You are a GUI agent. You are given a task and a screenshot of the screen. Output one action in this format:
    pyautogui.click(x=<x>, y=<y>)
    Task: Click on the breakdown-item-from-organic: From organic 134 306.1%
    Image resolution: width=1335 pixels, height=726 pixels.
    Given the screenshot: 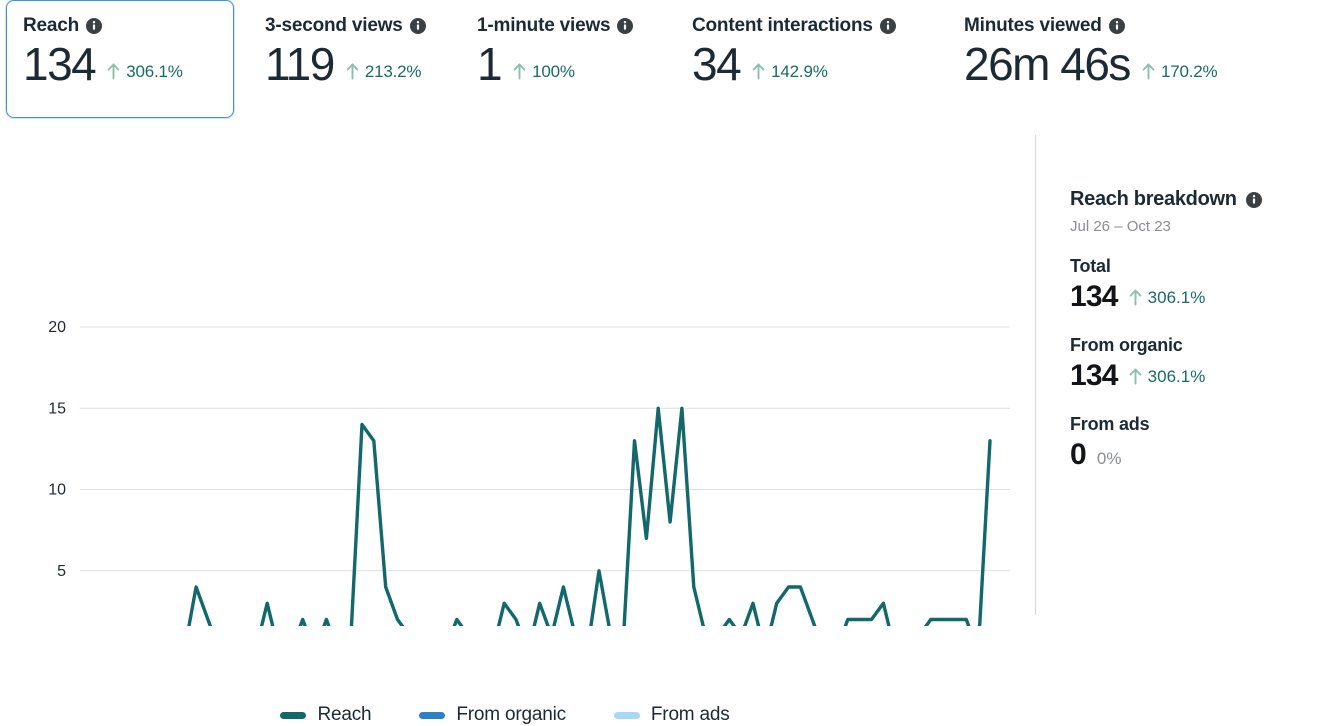 What is the action you would take?
    pyautogui.click(x=1202, y=364)
    